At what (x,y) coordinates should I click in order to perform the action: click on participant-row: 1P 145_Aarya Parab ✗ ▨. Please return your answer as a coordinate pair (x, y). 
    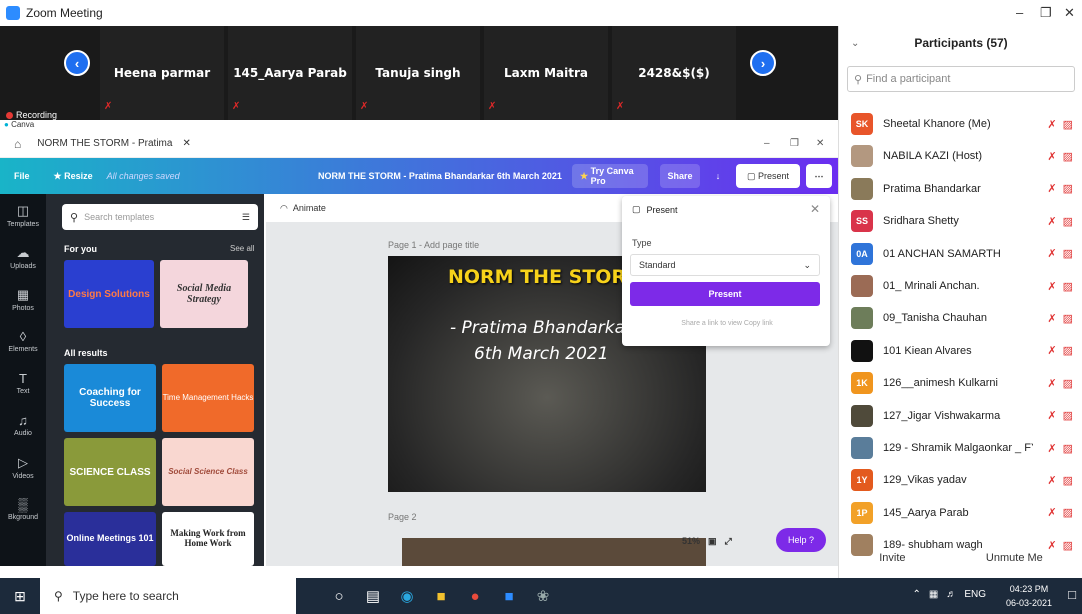
    Looking at the image, I should click on (960, 513).